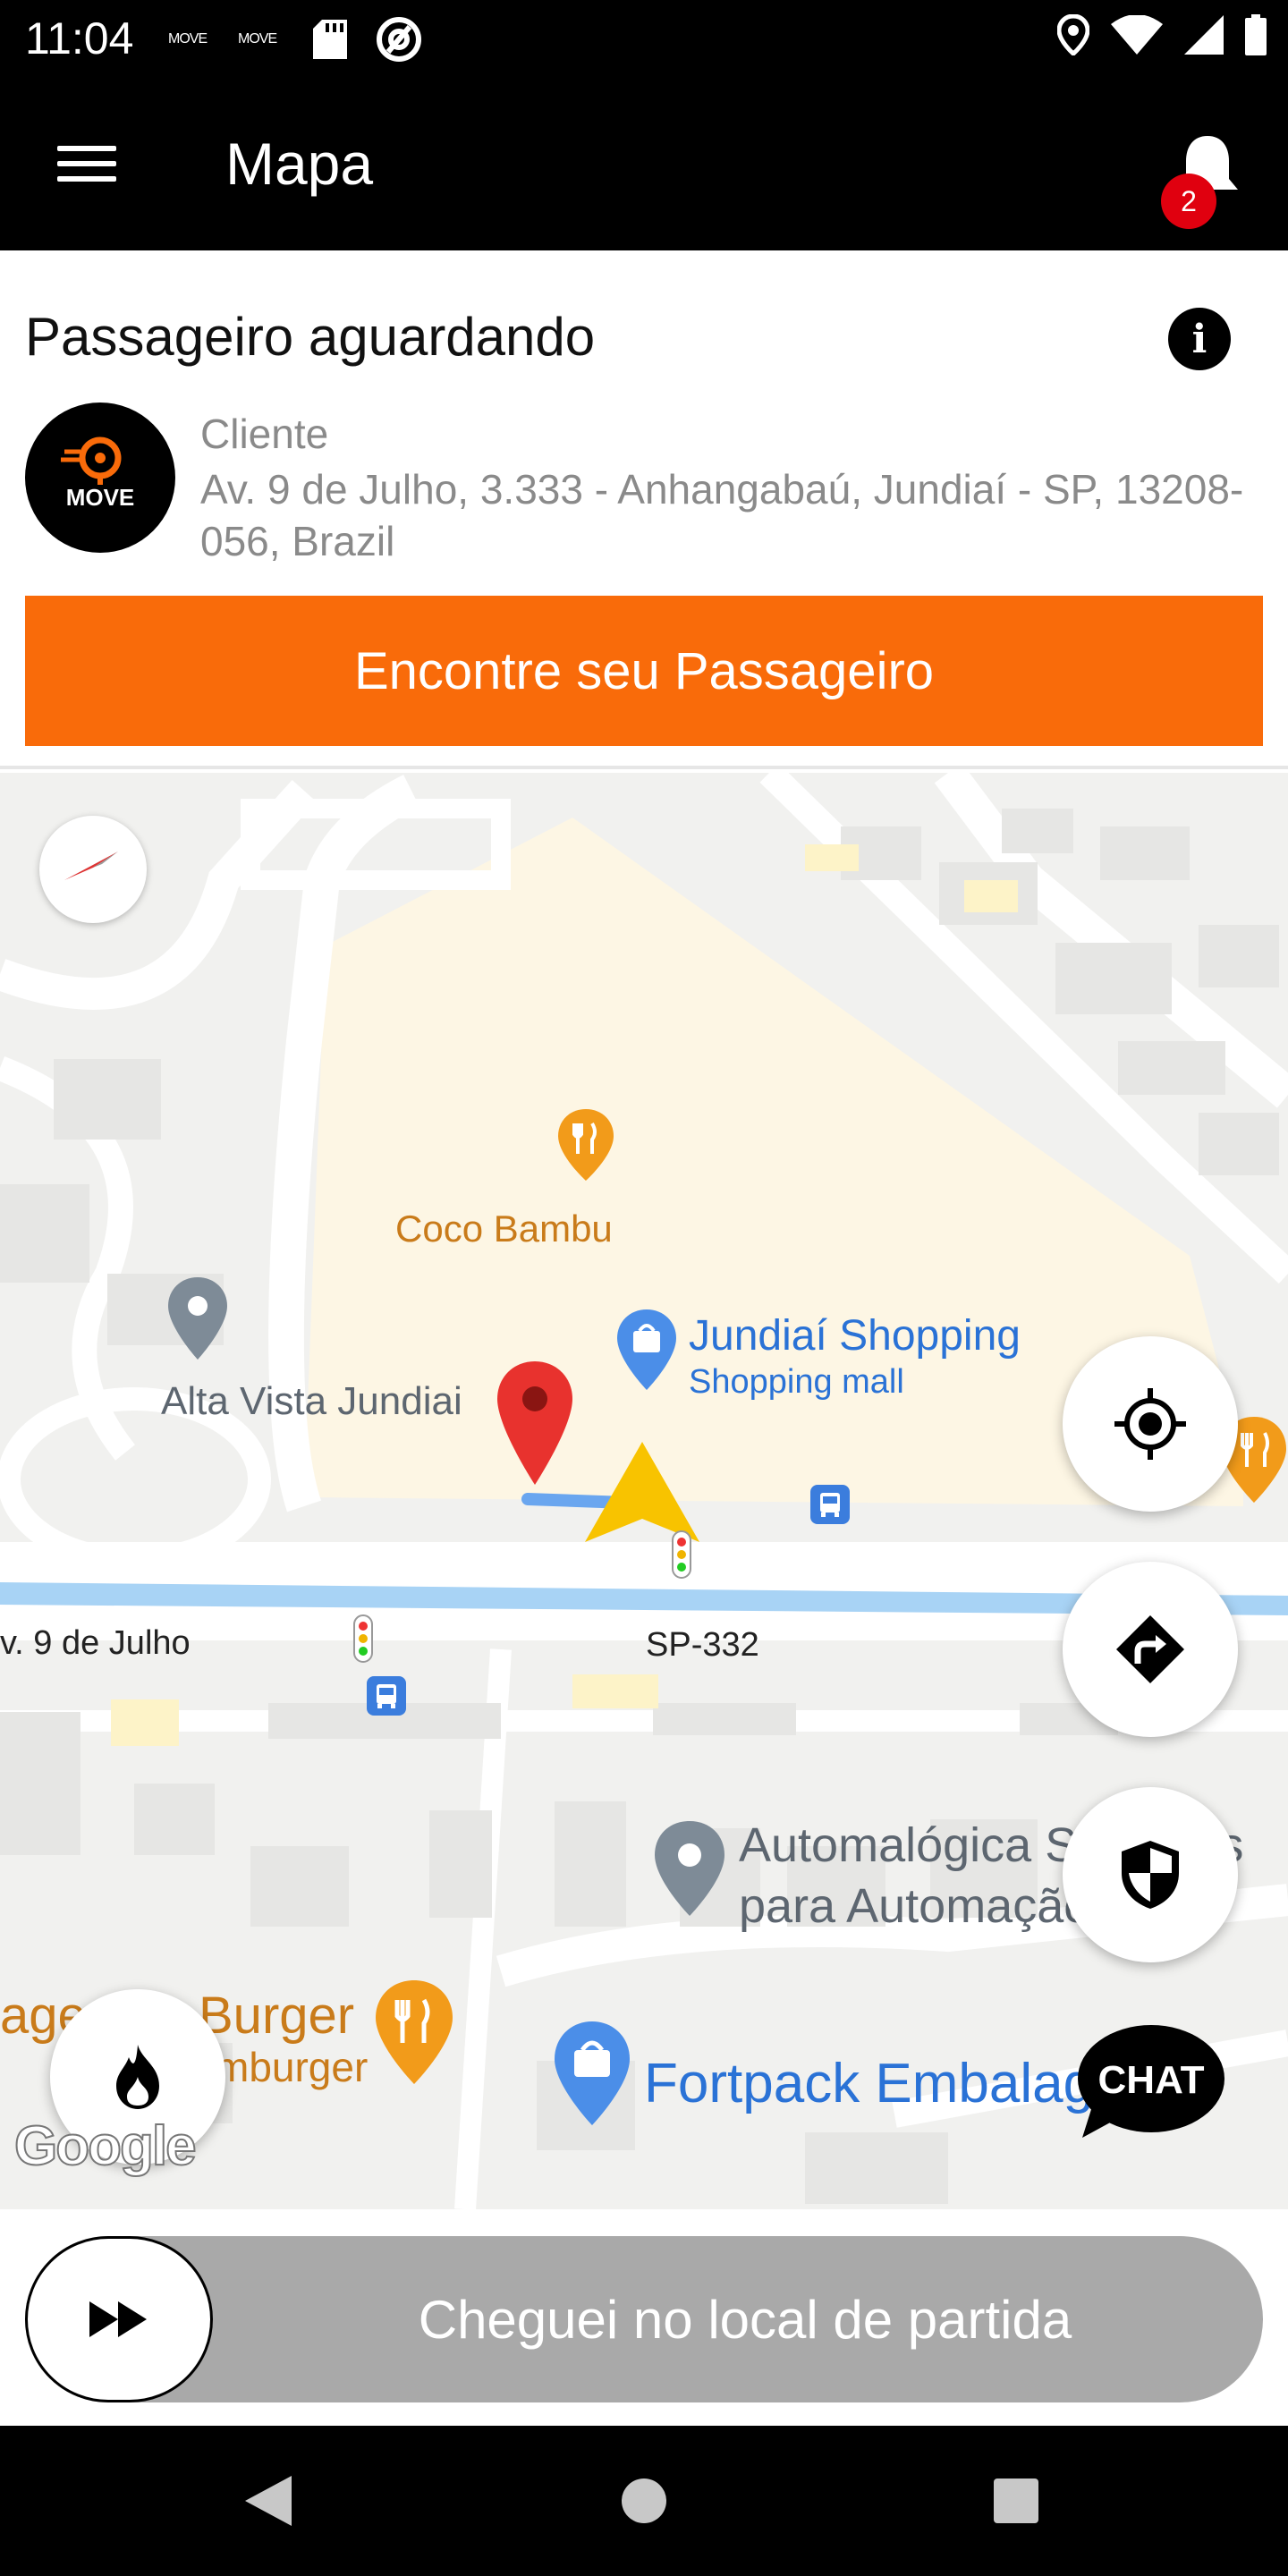 The image size is (1288, 2576). I want to click on avatar: MOVE, so click(100, 477).